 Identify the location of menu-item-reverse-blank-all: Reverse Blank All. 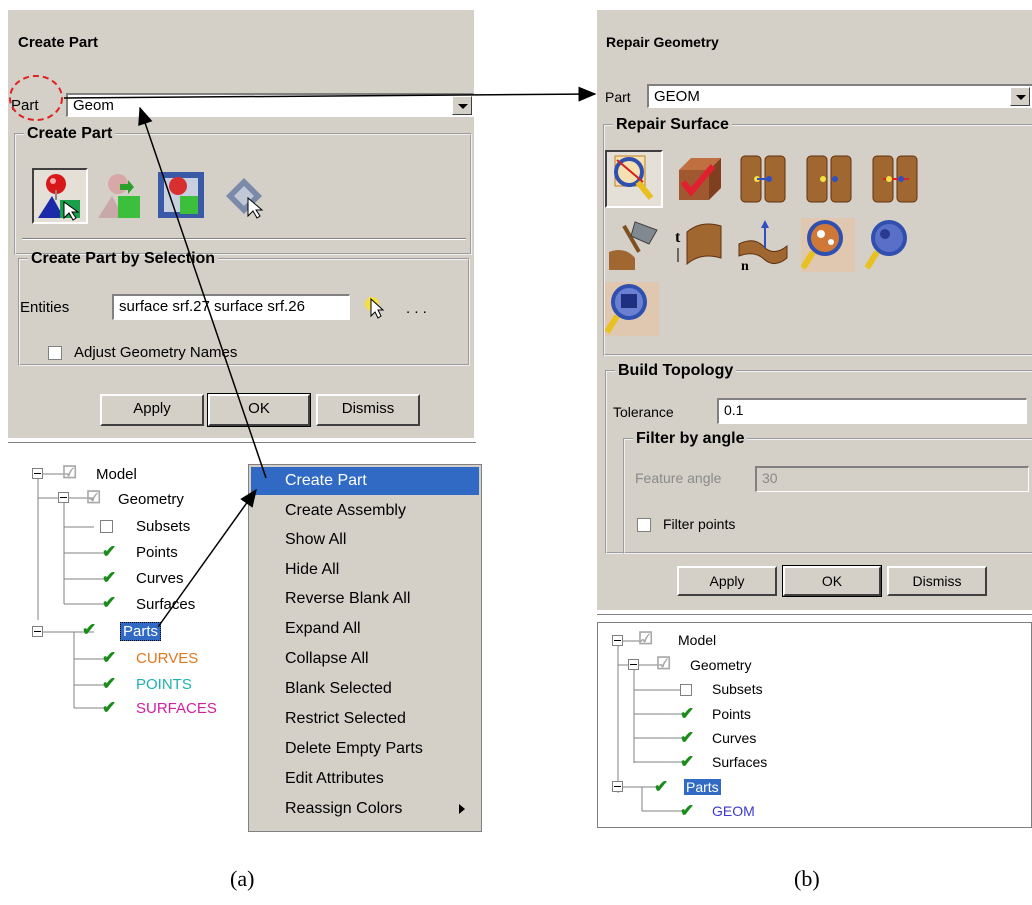
(365, 599).